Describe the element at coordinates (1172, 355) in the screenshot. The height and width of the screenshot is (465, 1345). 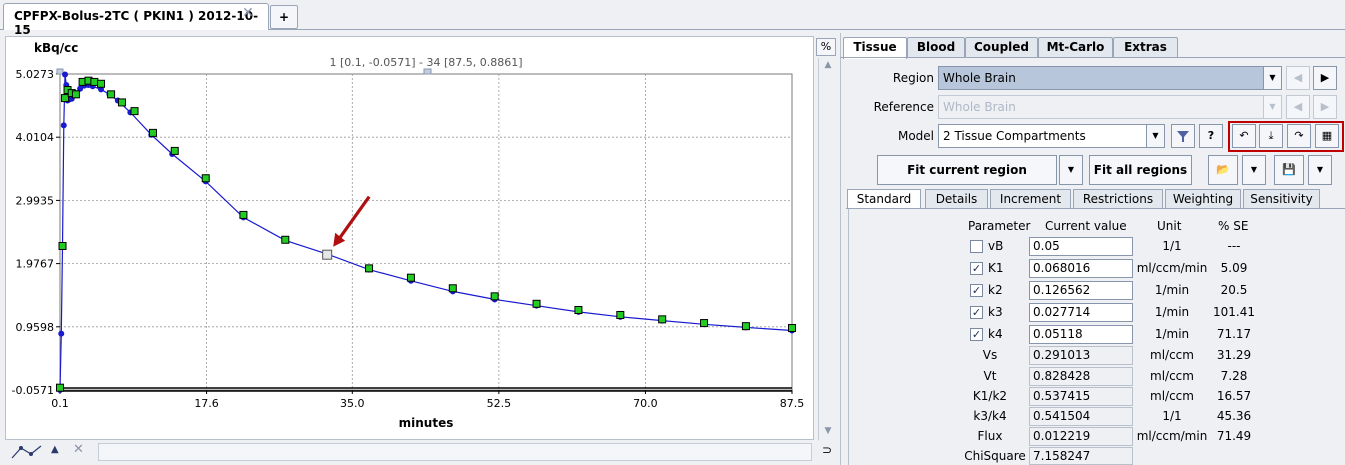
I see `param-unit-vs: ml/ccm` at that location.